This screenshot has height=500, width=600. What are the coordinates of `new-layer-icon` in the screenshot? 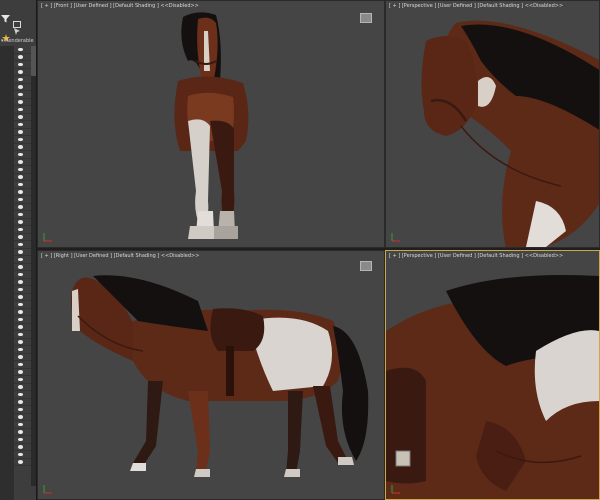 It's located at (17, 21).